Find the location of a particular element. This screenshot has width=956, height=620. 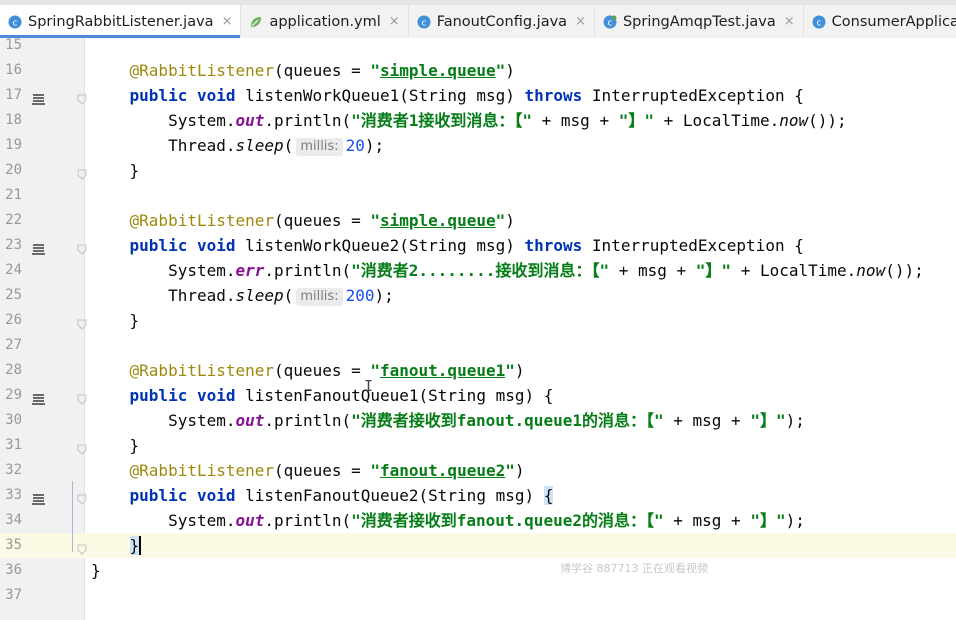

line-number: 25 is located at coordinates (11, 295).